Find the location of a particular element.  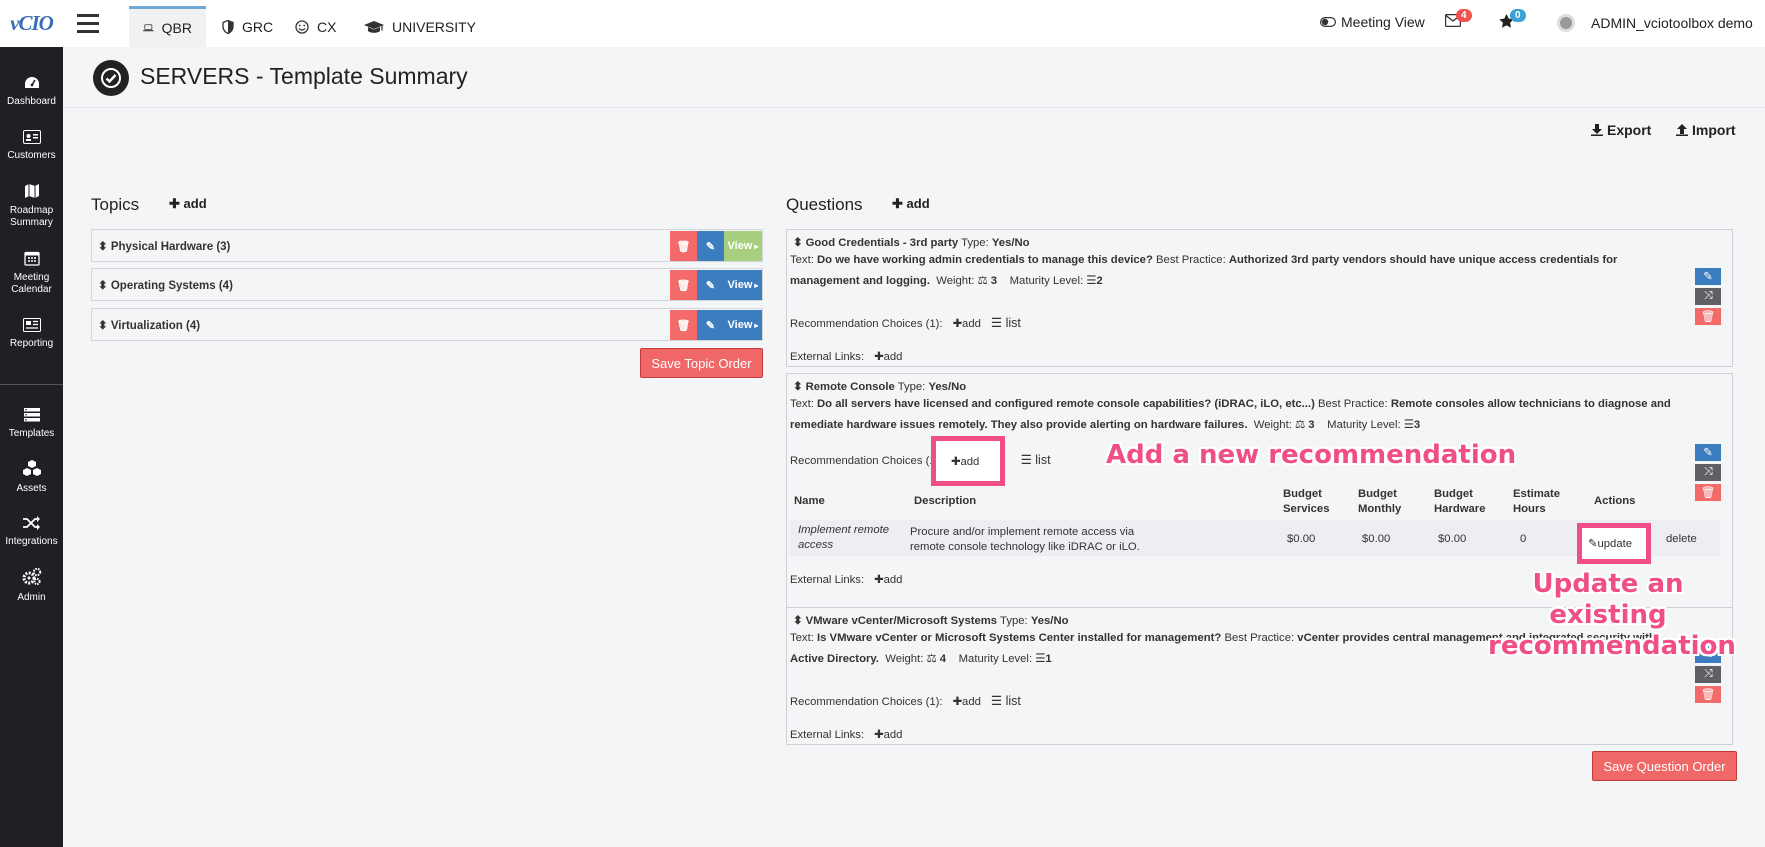

hamburger-menu-icon is located at coordinates (88, 25).